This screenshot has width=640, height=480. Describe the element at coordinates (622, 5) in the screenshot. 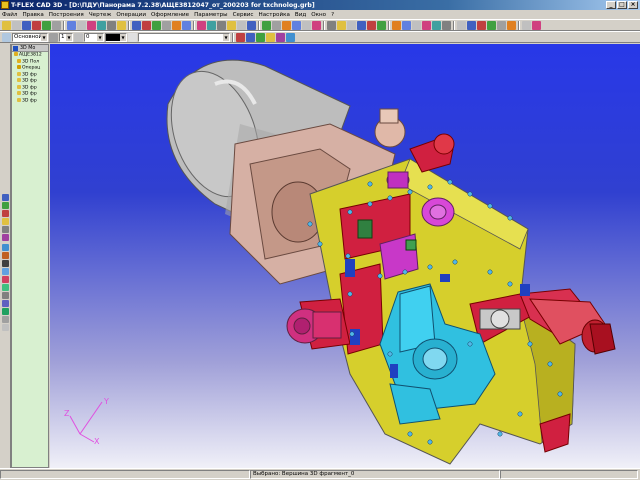

I see `maximize-button: □` at that location.